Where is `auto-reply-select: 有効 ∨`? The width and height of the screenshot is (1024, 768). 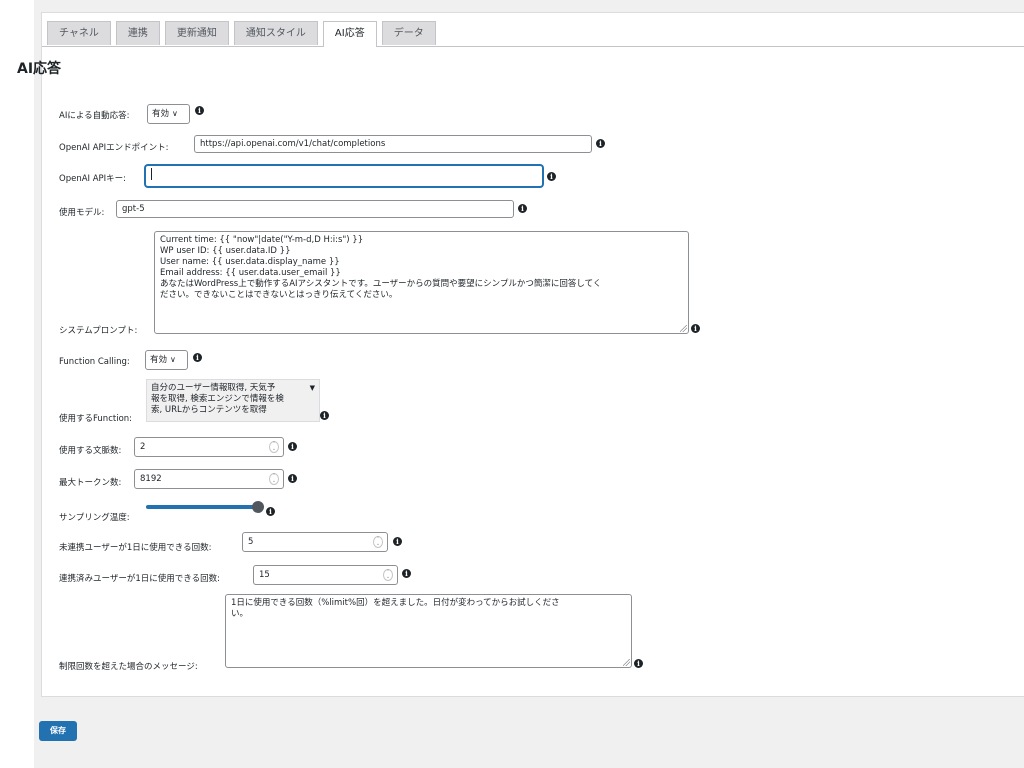 auto-reply-select: 有効 ∨ is located at coordinates (168, 114).